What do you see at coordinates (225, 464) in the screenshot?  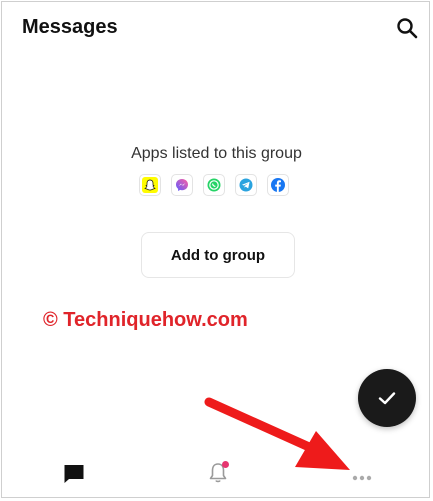 I see `notification-dot` at bounding box center [225, 464].